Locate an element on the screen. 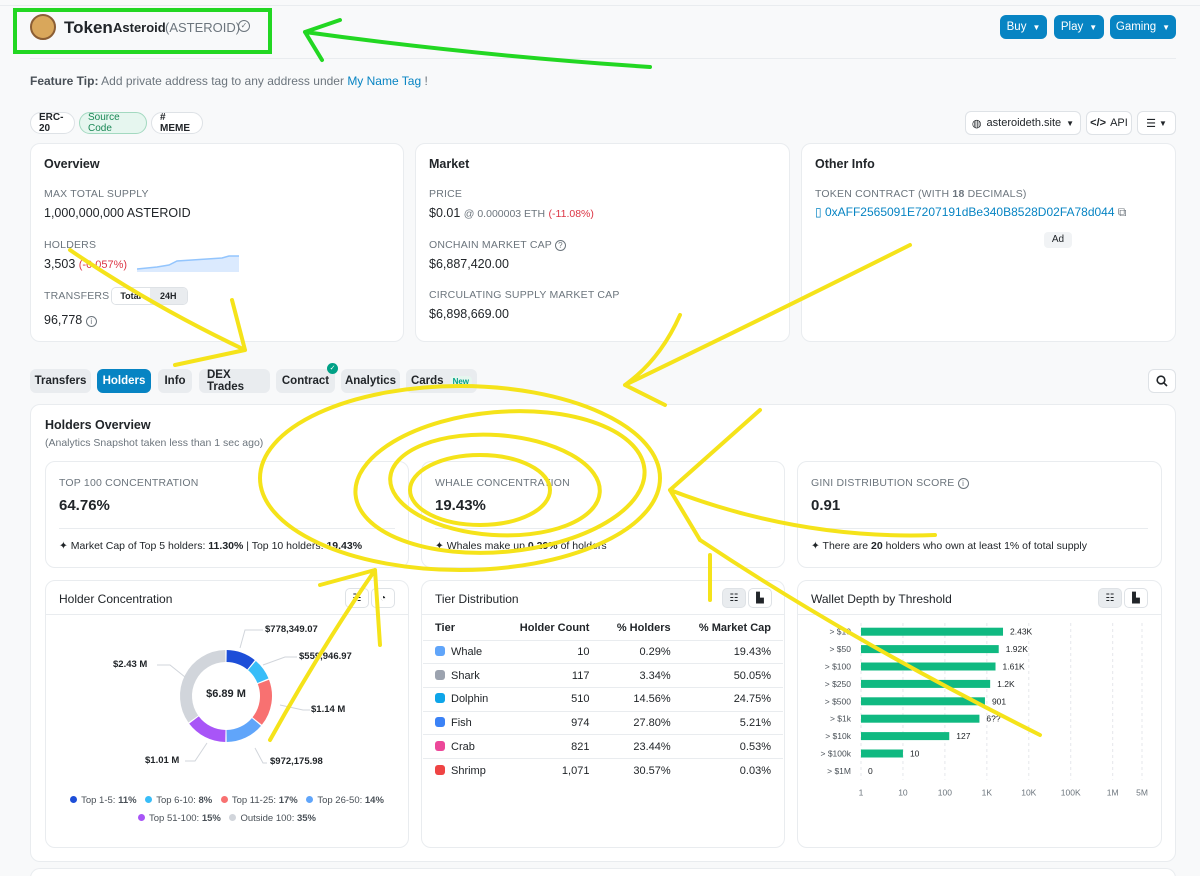 This screenshot has height=876, width=1200. tier-pct-holders: 0.29% is located at coordinates (642, 651).